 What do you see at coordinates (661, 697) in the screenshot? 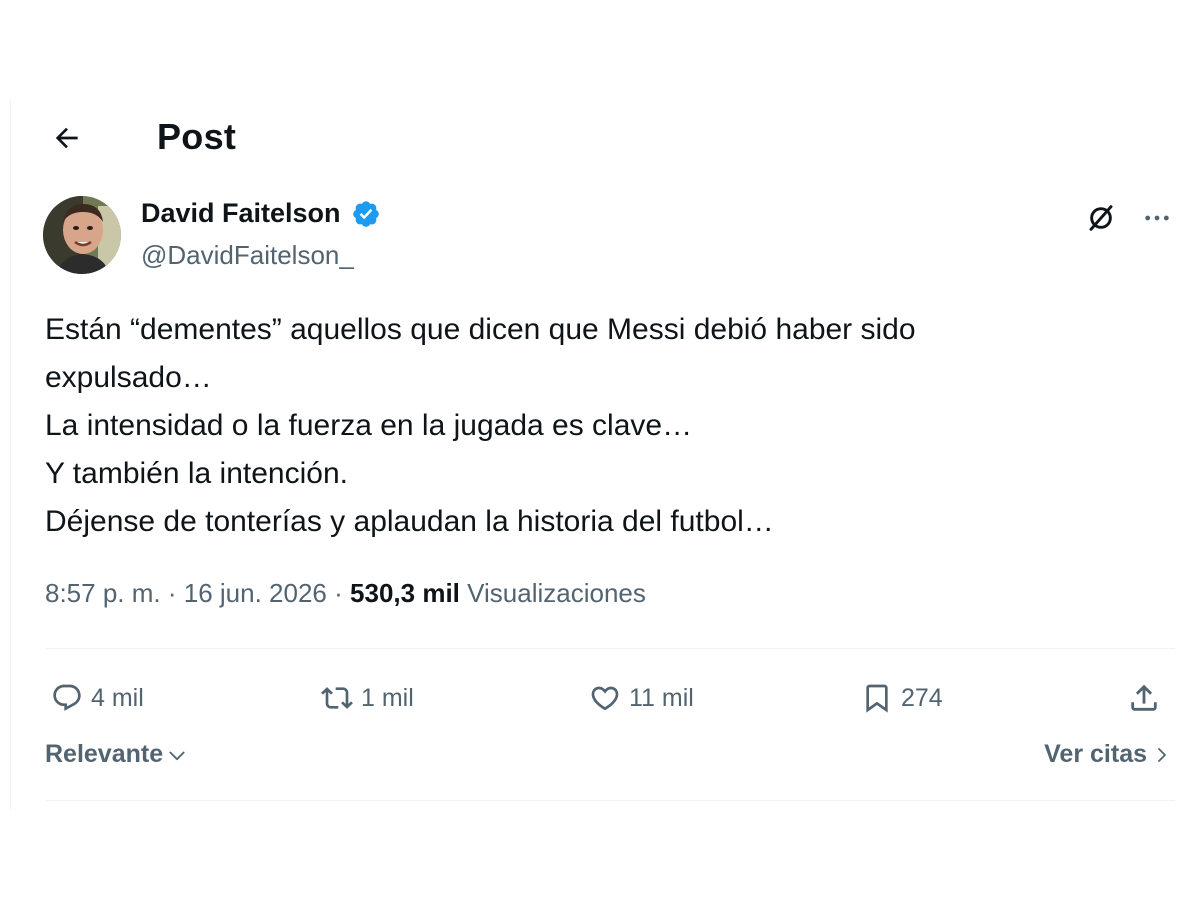
I see `like-count: 11 mil` at bounding box center [661, 697].